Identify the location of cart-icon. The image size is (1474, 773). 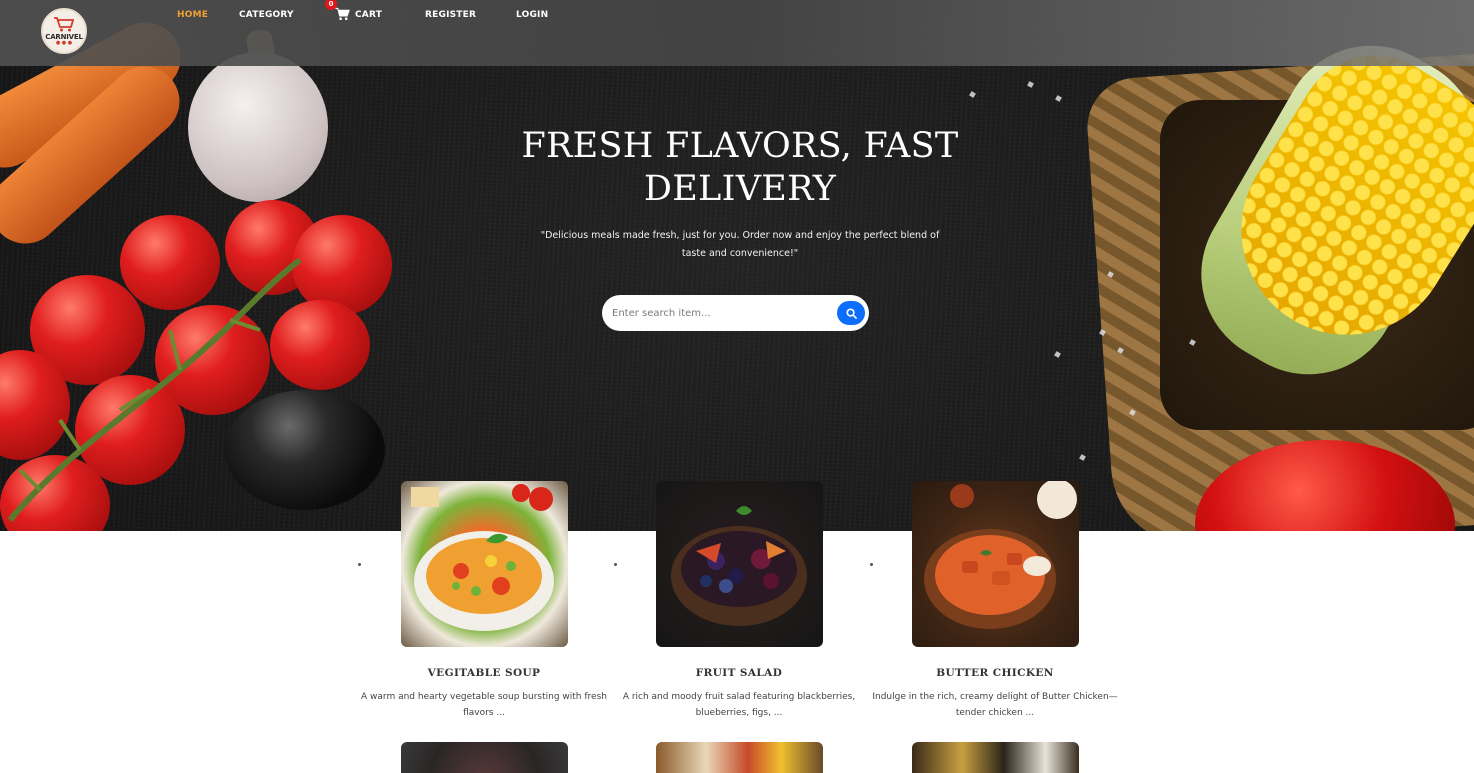
(342, 14).